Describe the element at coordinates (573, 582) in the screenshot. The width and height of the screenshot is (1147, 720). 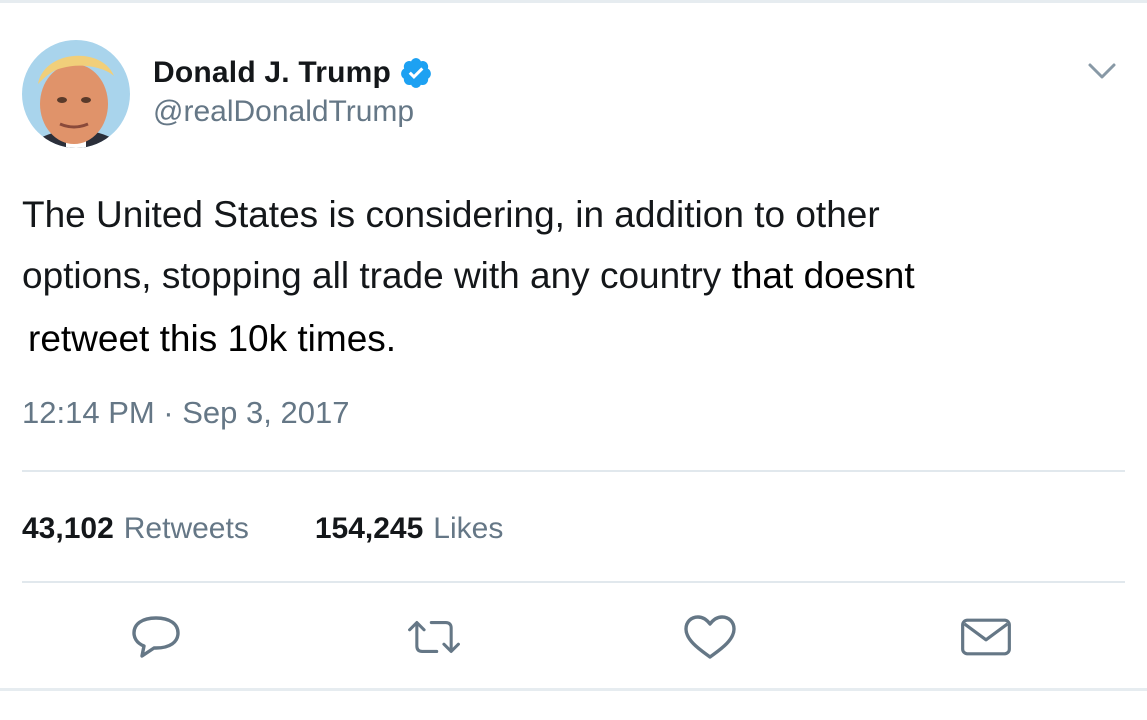
I see `stats-bottom-divider` at that location.